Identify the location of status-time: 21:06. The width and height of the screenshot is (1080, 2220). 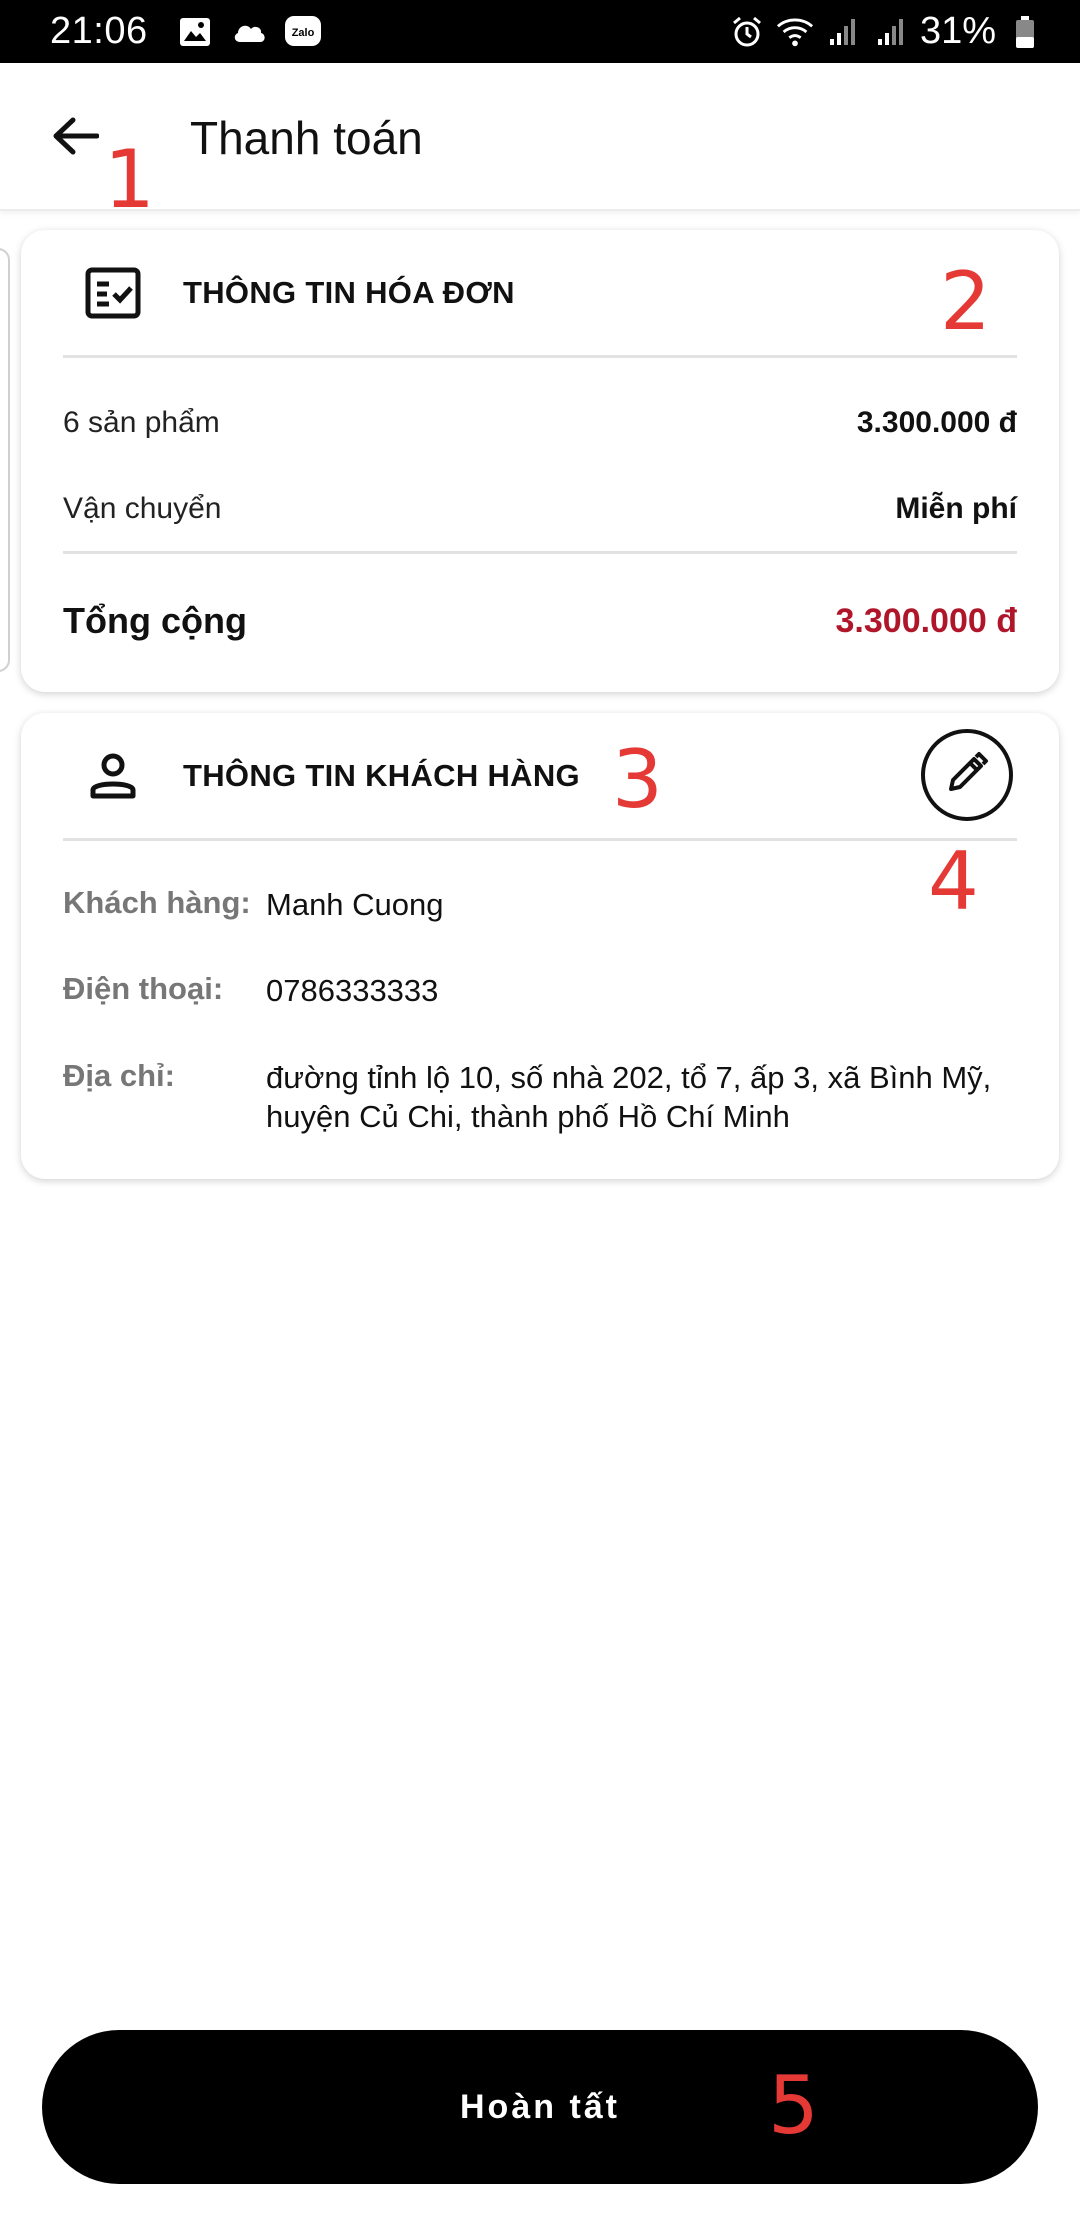
(99, 31).